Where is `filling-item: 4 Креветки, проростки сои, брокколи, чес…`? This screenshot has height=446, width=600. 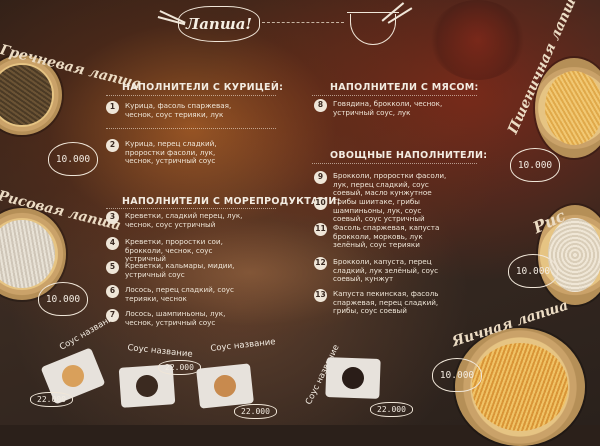
filling-item: 4 Креветки, проростки сои, брокколи, чес… is located at coordinates (174, 250).